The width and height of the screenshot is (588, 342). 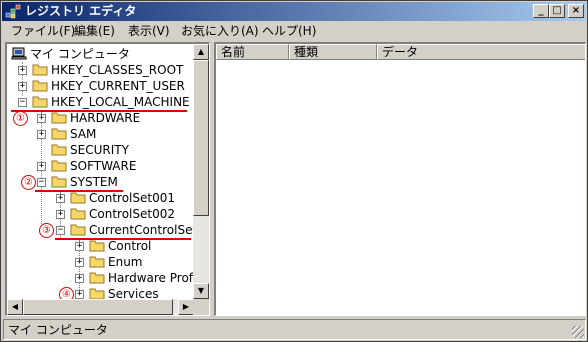 I want to click on tree-node-my-computer: マイ コンピュータ, so click(x=106, y=54).